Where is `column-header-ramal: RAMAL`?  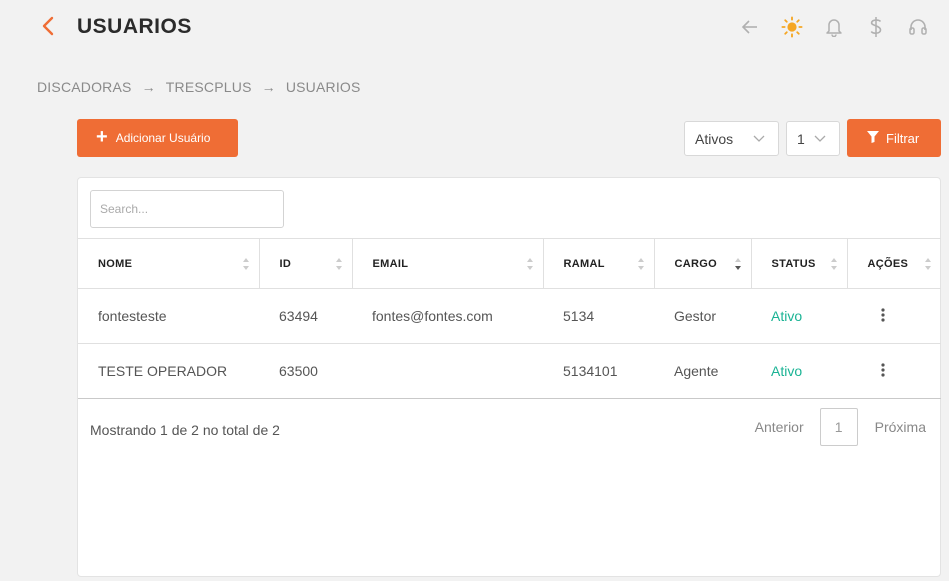 column-header-ramal: RAMAL is located at coordinates (598, 263).